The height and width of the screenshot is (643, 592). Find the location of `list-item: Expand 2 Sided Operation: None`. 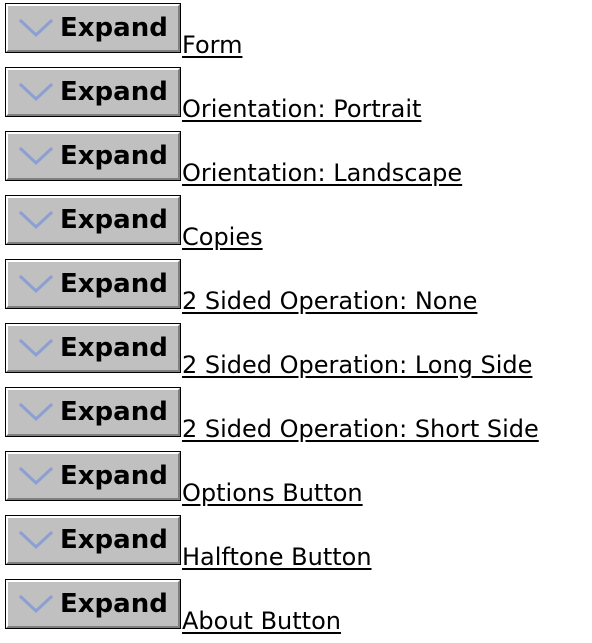

list-item: Expand 2 Sided Operation: None is located at coordinates (296, 288).